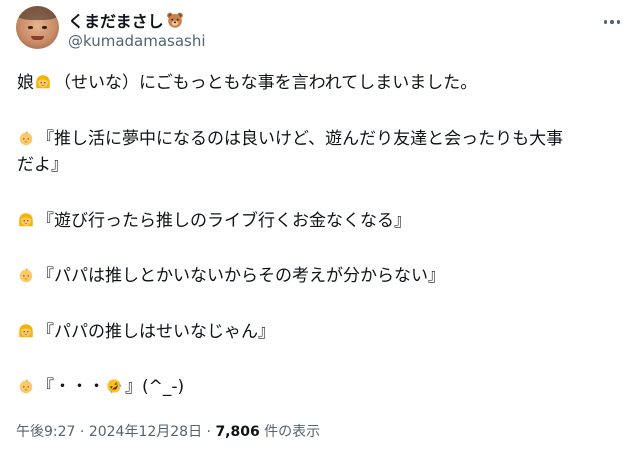  I want to click on post-line-text: だよ』, so click(42, 165).